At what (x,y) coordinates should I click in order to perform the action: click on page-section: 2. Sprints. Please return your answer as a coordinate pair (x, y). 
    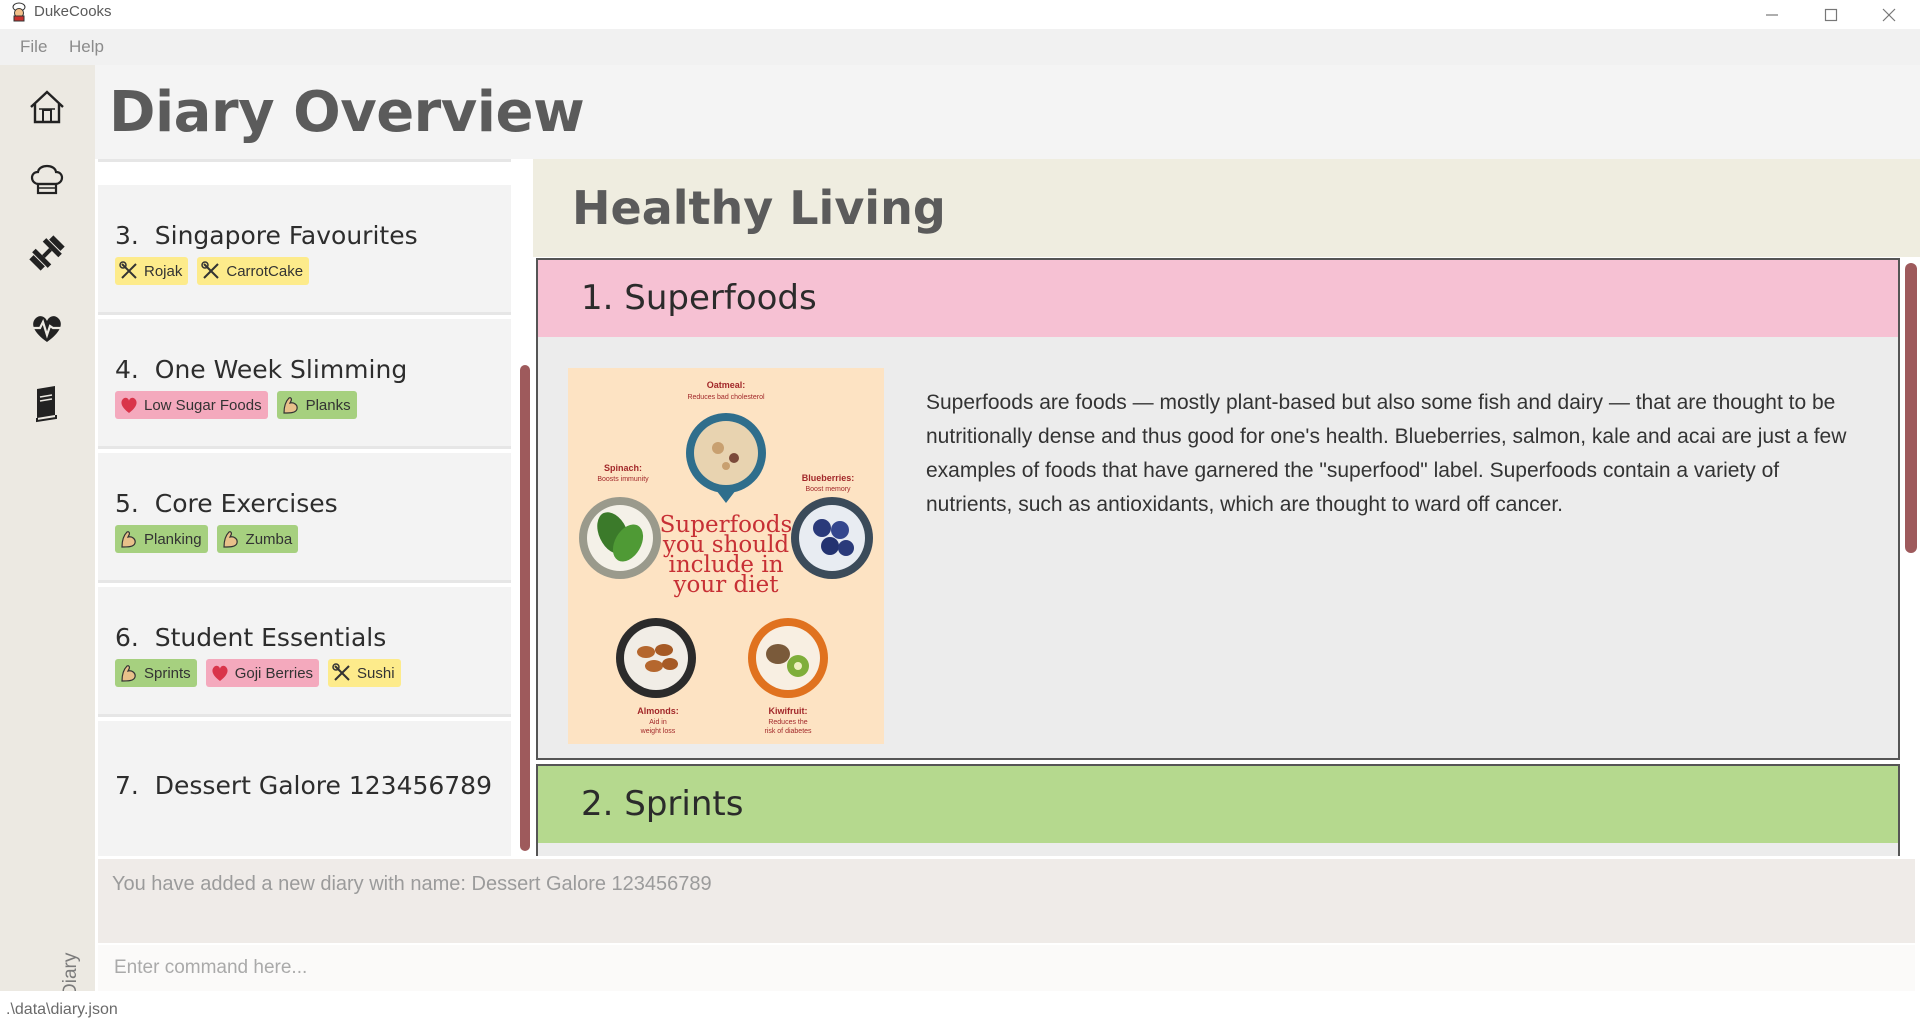
    Looking at the image, I should click on (1218, 810).